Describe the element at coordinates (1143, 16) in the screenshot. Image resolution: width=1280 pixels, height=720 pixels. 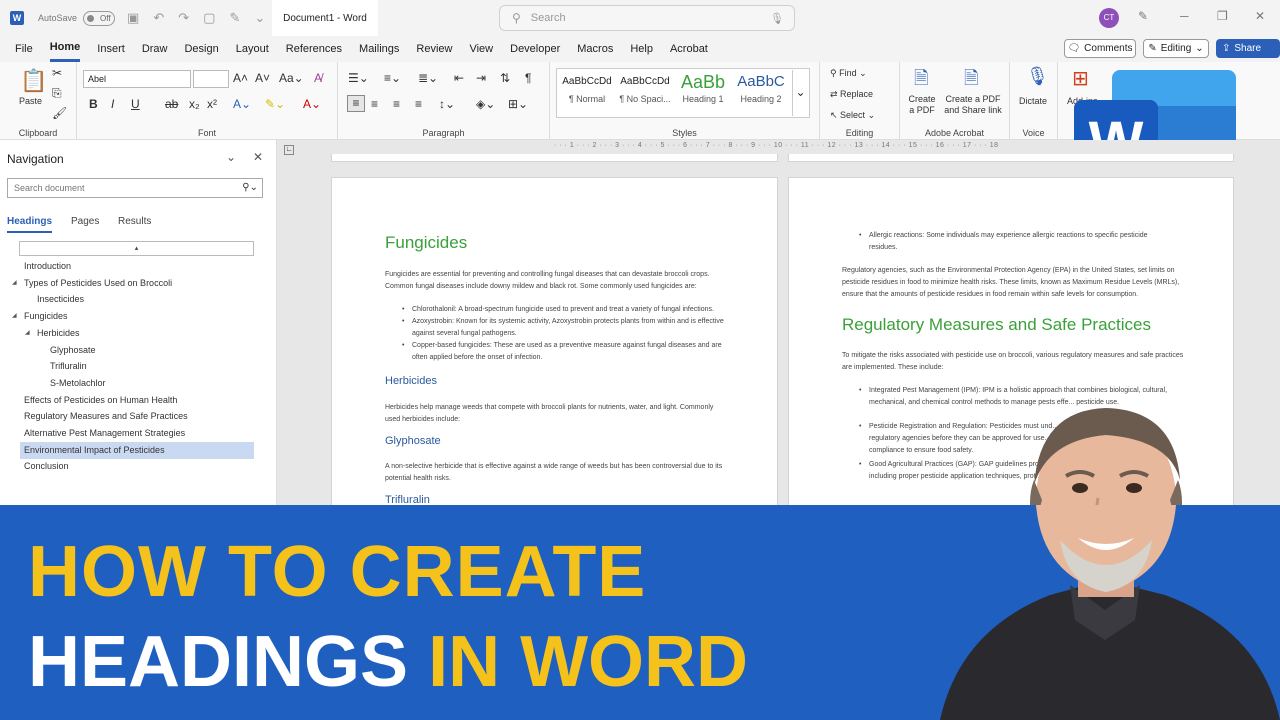
I see `designer-icon: ✎` at that location.